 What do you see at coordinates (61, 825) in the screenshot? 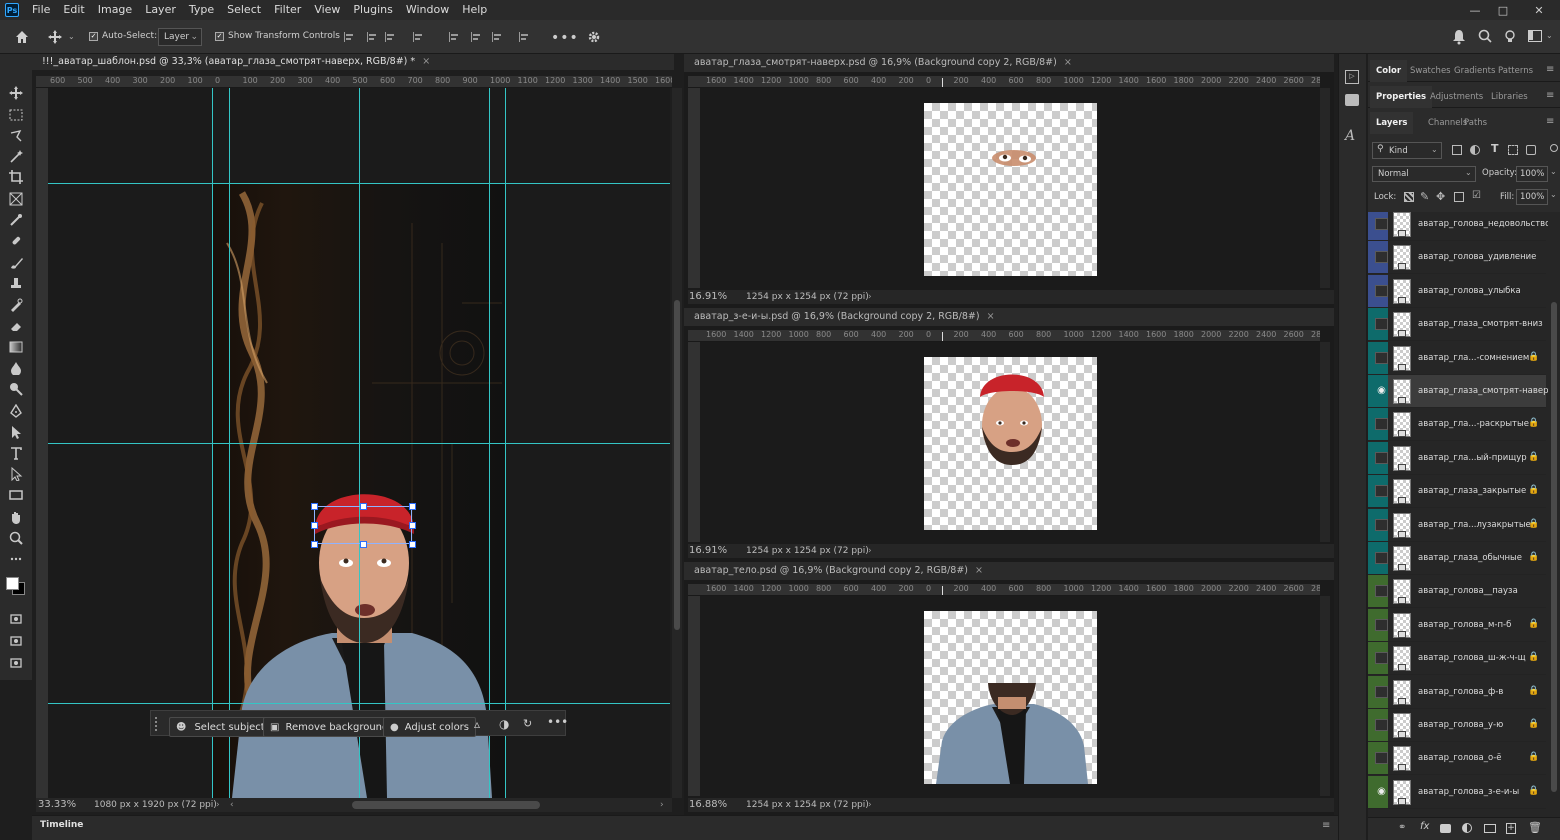
I see `timeline-tab: Timeline` at bounding box center [61, 825].